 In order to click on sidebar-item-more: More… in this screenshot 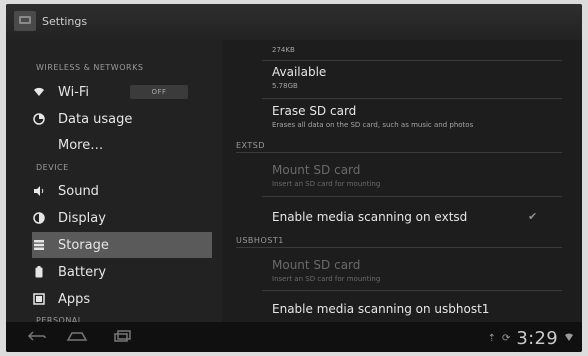, I will do `click(135, 145)`.